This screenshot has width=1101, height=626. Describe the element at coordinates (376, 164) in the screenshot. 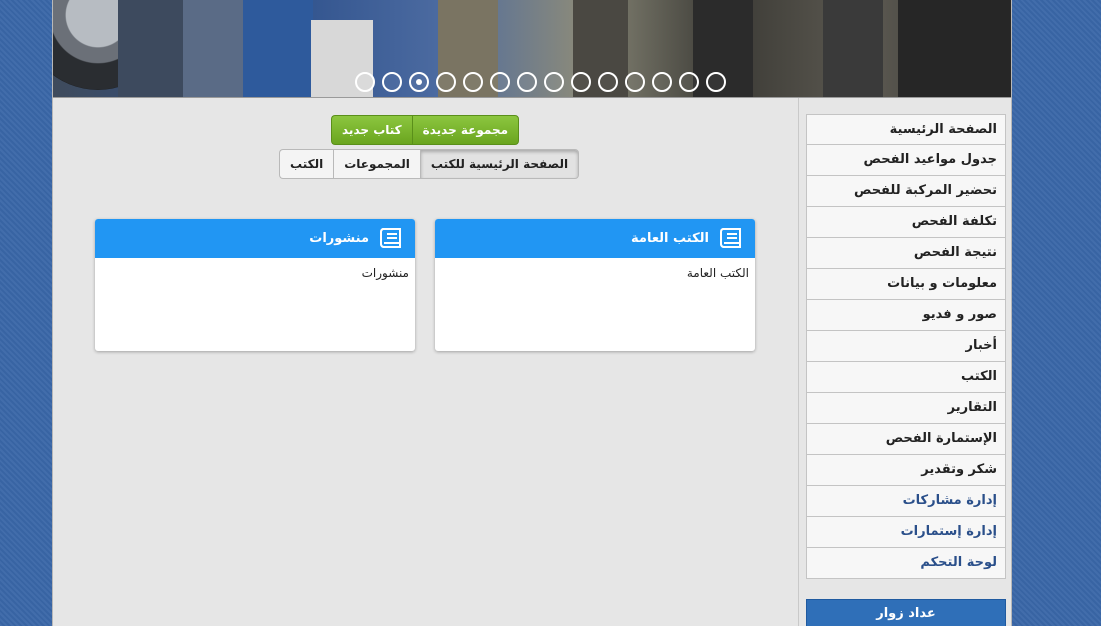

I see `tab-groups: المجموعات` at that location.